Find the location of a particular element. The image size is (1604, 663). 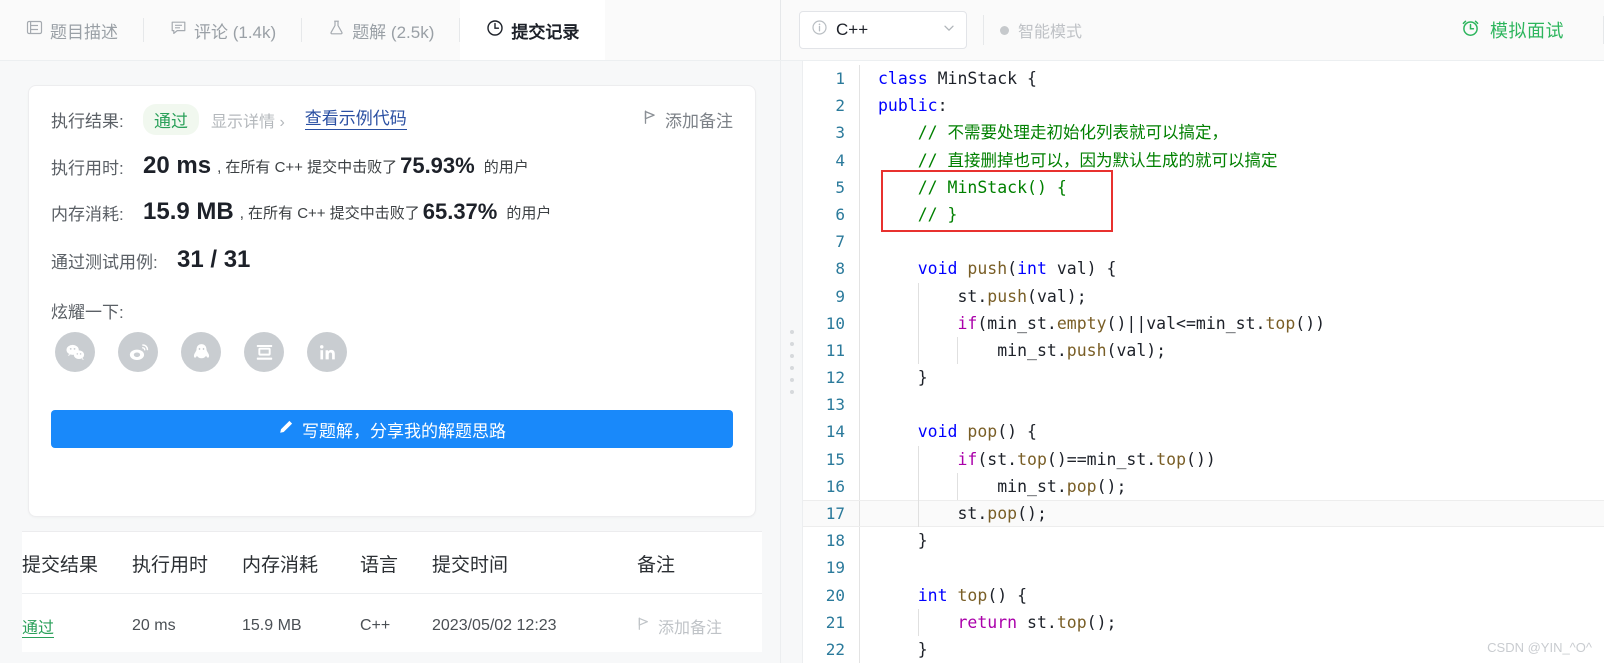

line-number: 10 is located at coordinates (835, 323).